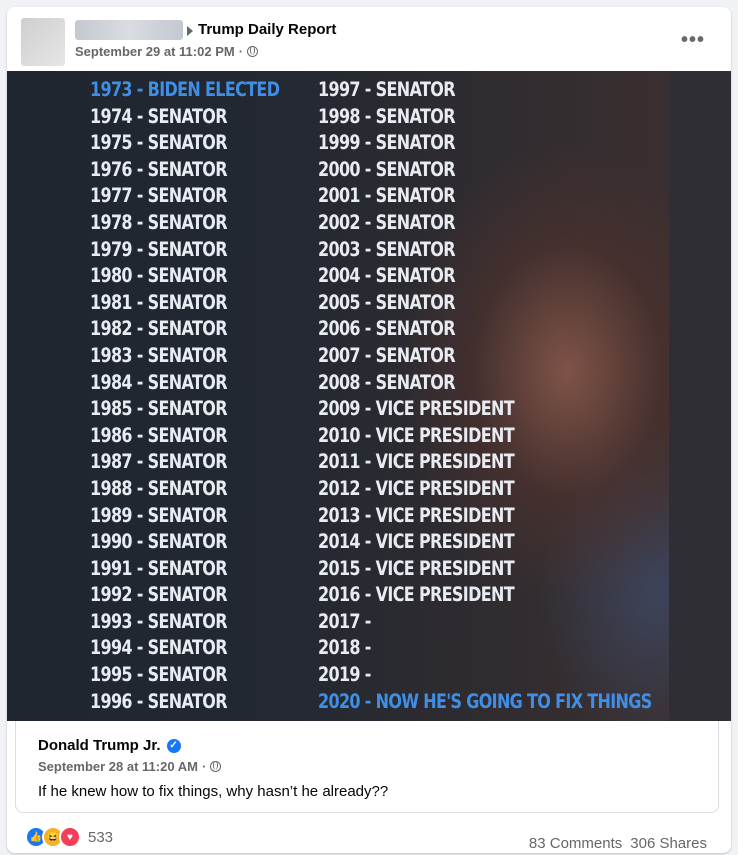  Describe the element at coordinates (387, 302) in the screenshot. I see `timeline-line: 2005 - SENATOR` at that location.